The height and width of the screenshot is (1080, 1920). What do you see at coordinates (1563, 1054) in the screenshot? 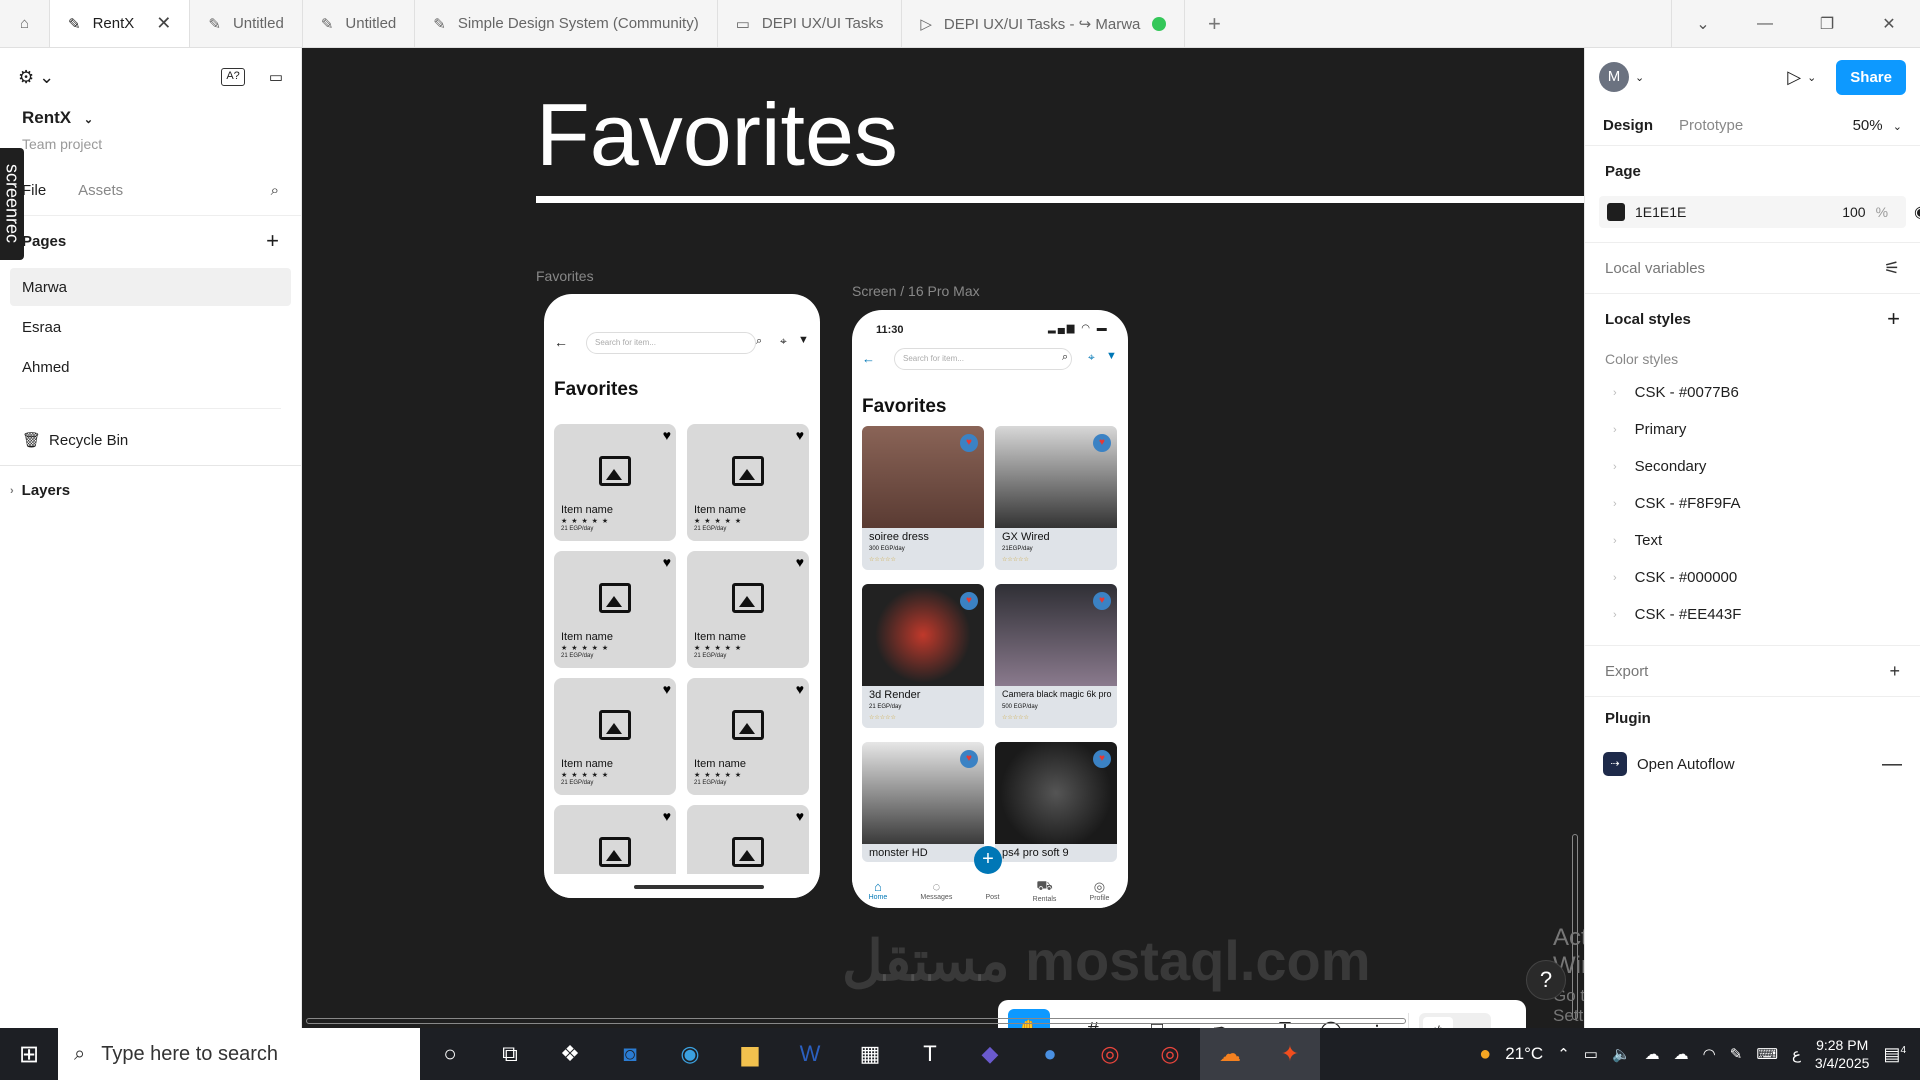
I see `chevron-up-icon: ⌃` at bounding box center [1563, 1054].